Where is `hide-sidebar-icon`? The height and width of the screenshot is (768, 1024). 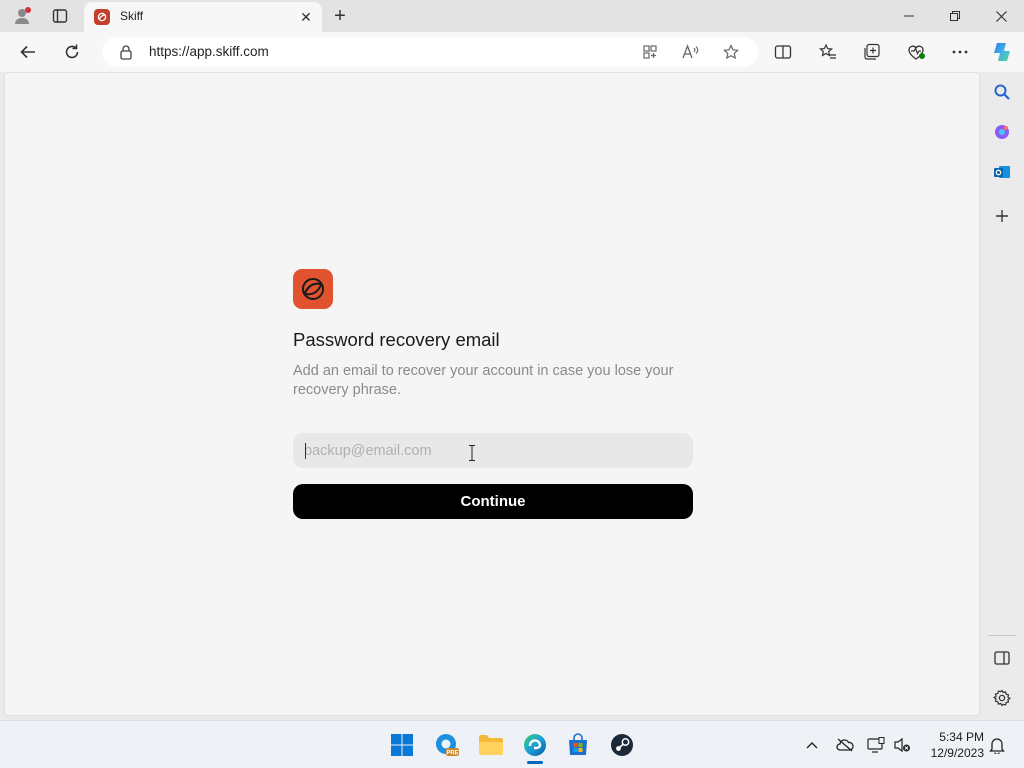 hide-sidebar-icon is located at coordinates (1002, 658).